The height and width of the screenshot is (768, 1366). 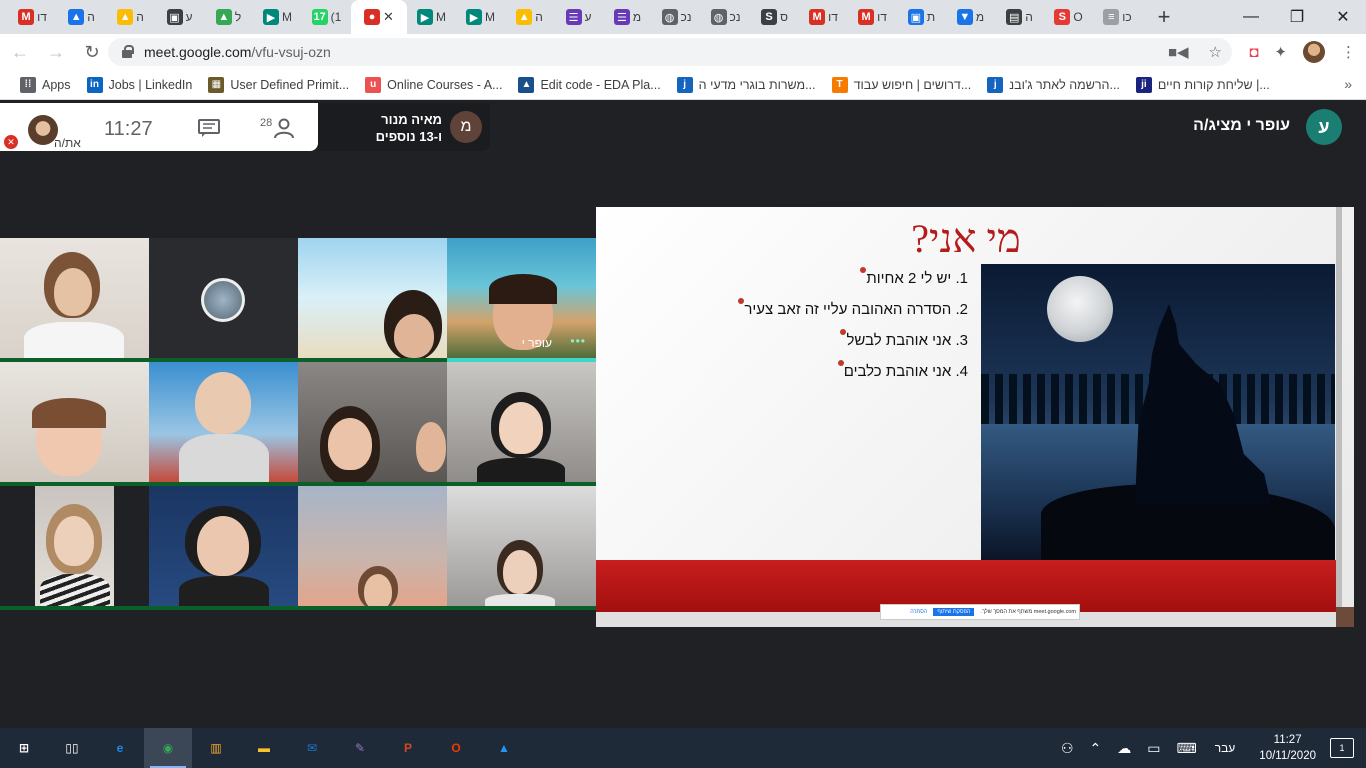 I want to click on stop-sharing-button: הפסקת שיתוף, so click(x=954, y=612).